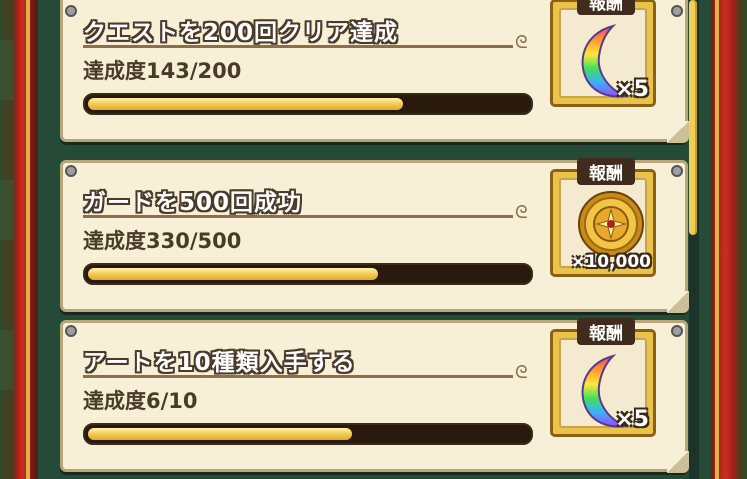 This screenshot has width=747, height=479. I want to click on scrollbar-thumb, so click(693, 117).